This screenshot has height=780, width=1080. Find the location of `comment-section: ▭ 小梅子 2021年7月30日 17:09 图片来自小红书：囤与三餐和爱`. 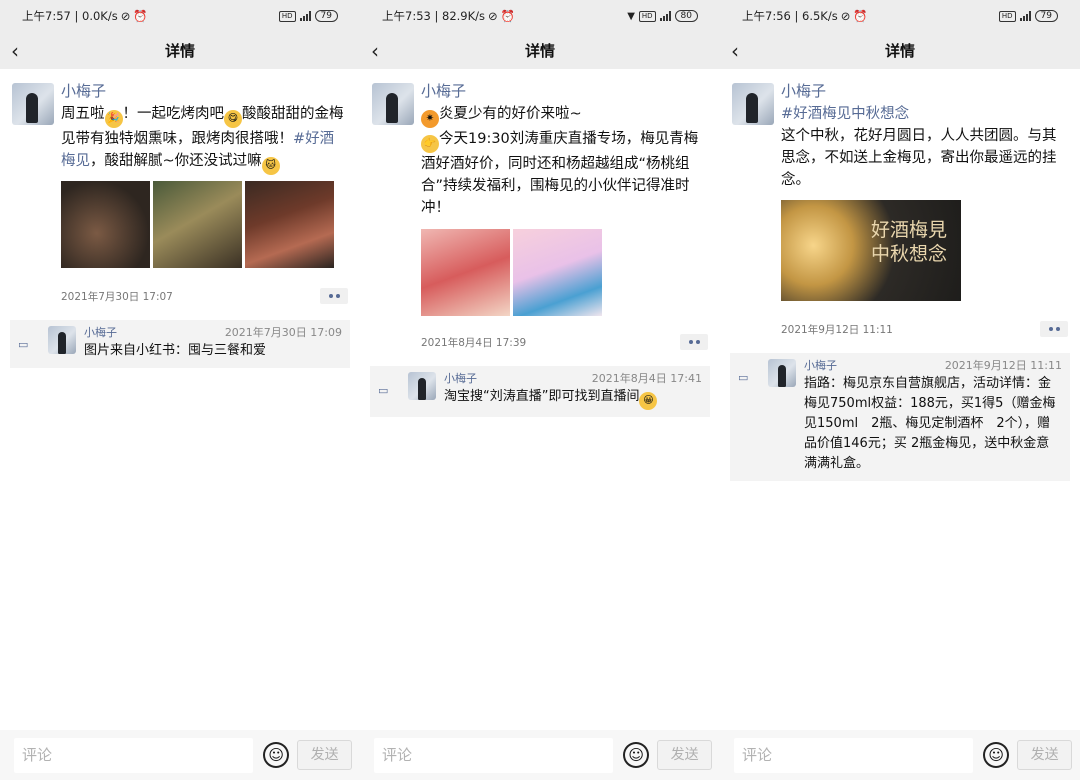

comment-section: ▭ 小梅子 2021年7月30日 17:09 图片来自小红书：囤与三餐和爱 is located at coordinates (180, 344).